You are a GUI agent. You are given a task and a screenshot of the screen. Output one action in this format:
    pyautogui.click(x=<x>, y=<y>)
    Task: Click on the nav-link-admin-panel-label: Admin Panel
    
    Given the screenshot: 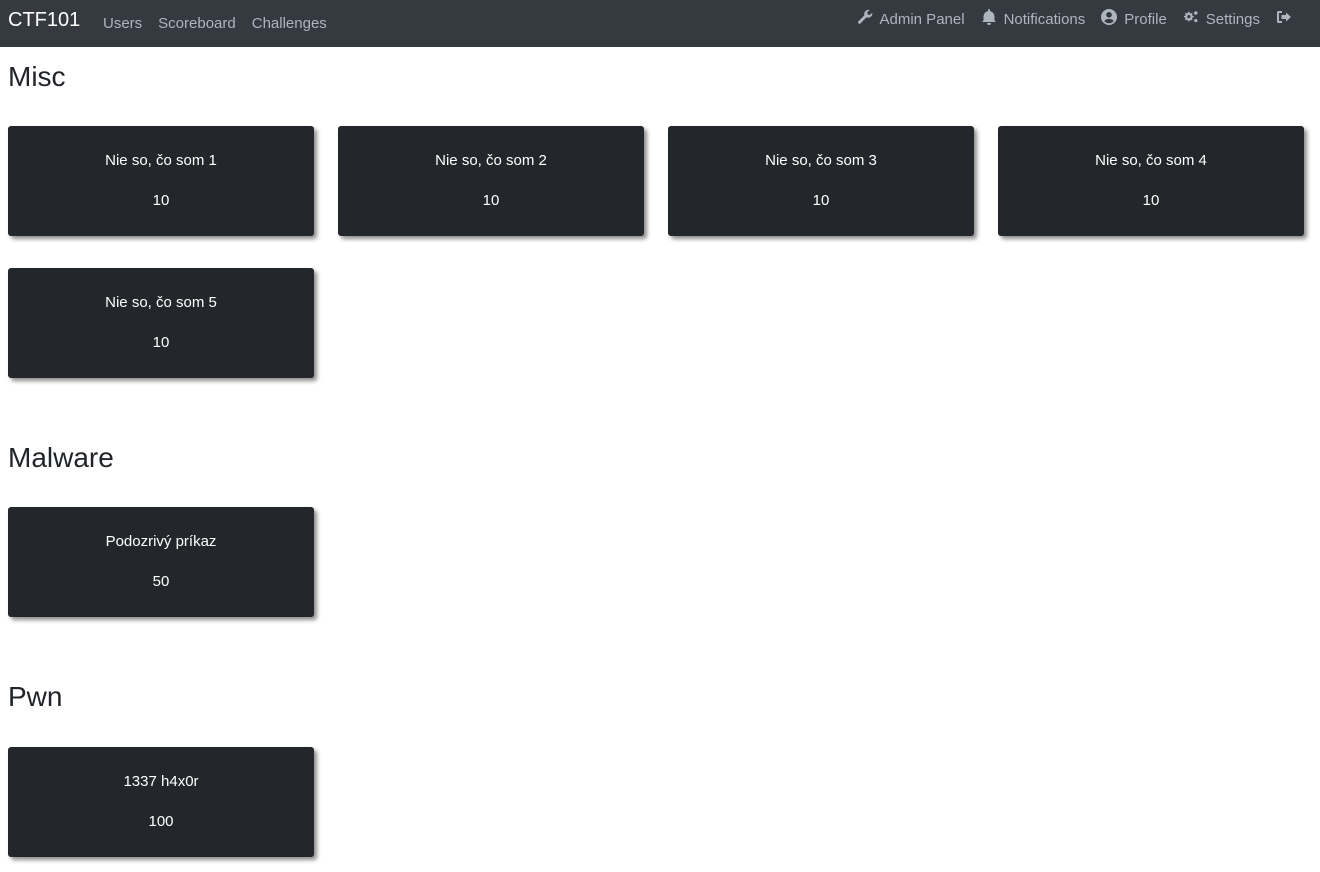 What is the action you would take?
    pyautogui.click(x=922, y=19)
    